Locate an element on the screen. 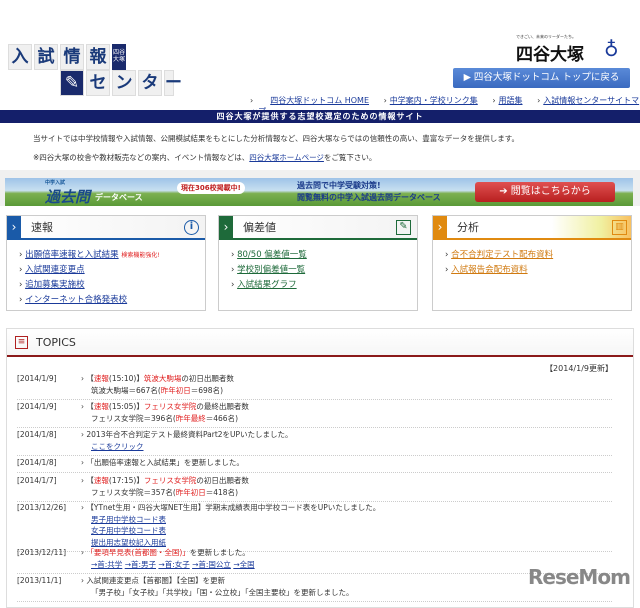 This screenshot has height=608, width=640. link-result-graph: 入試結果グラフ is located at coordinates (267, 285).